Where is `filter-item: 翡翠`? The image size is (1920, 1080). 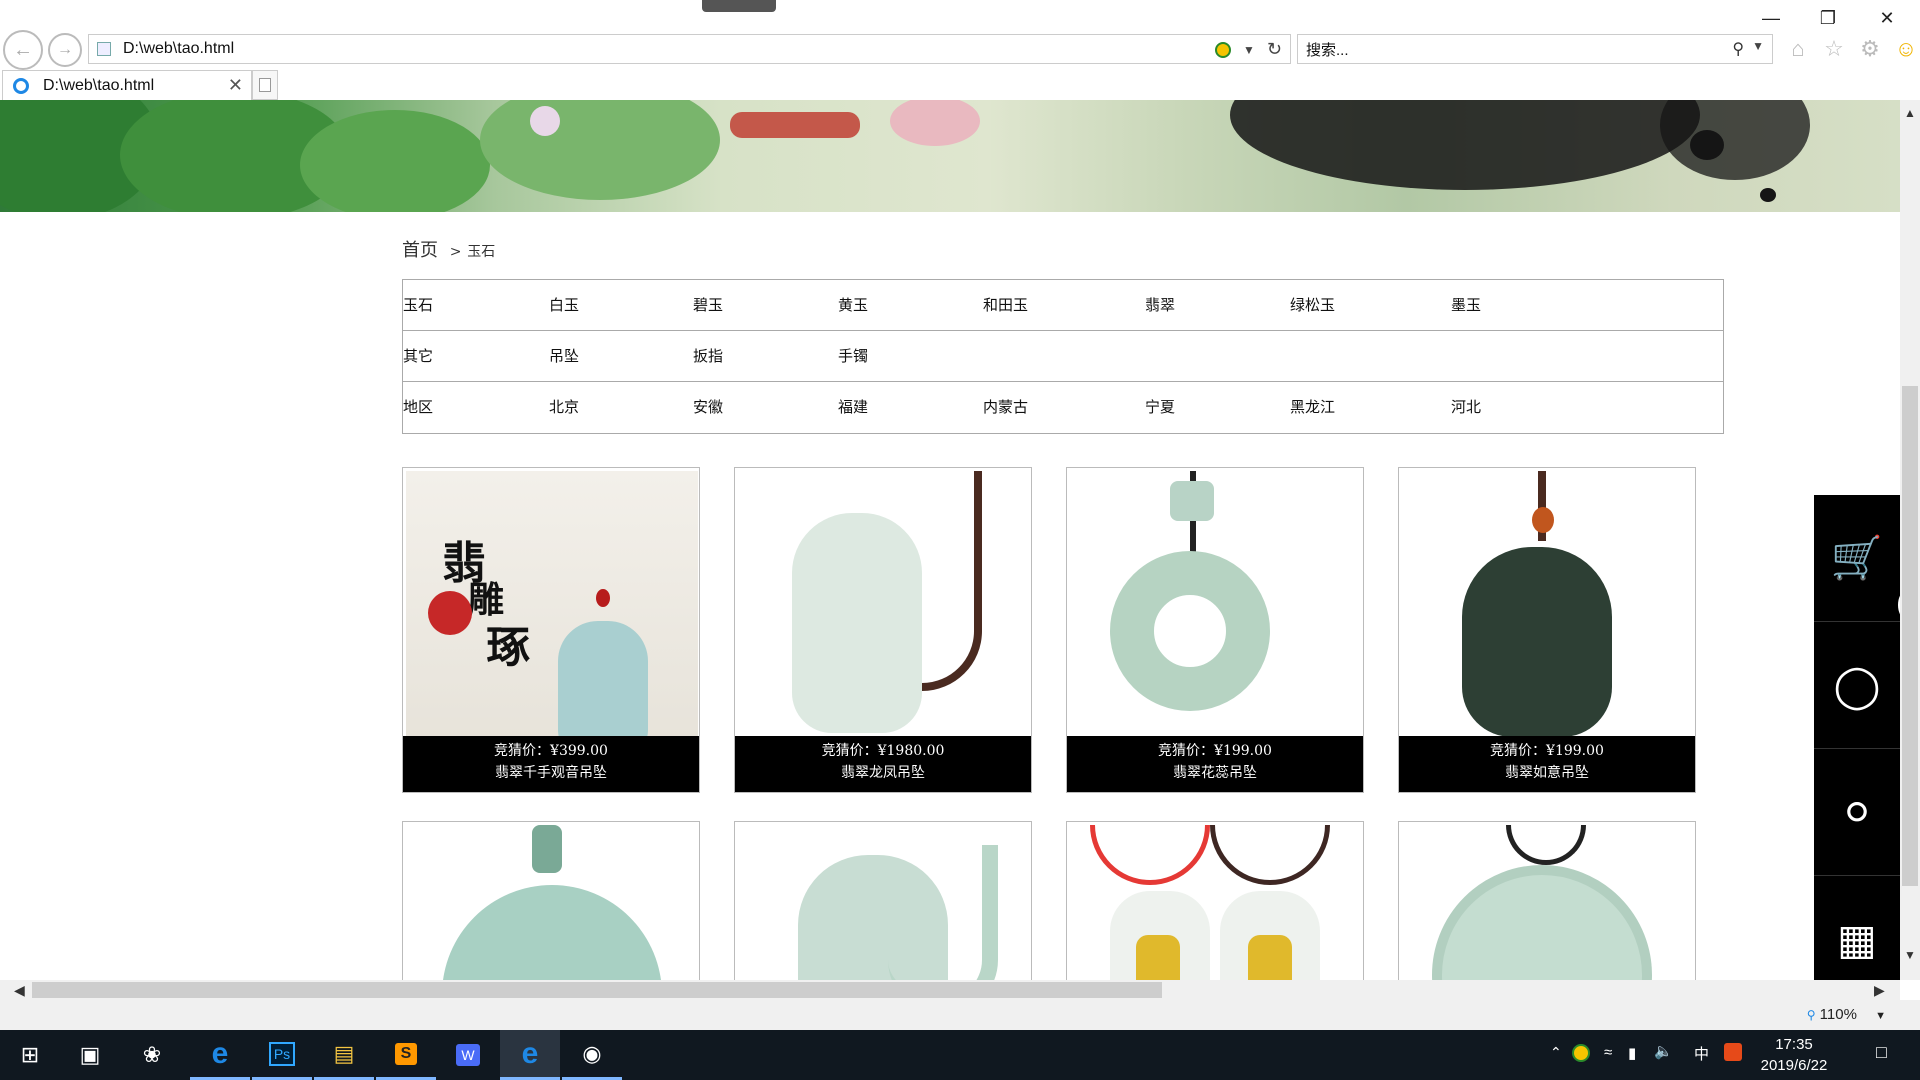
filter-item: 翡翠 is located at coordinates (1160, 304).